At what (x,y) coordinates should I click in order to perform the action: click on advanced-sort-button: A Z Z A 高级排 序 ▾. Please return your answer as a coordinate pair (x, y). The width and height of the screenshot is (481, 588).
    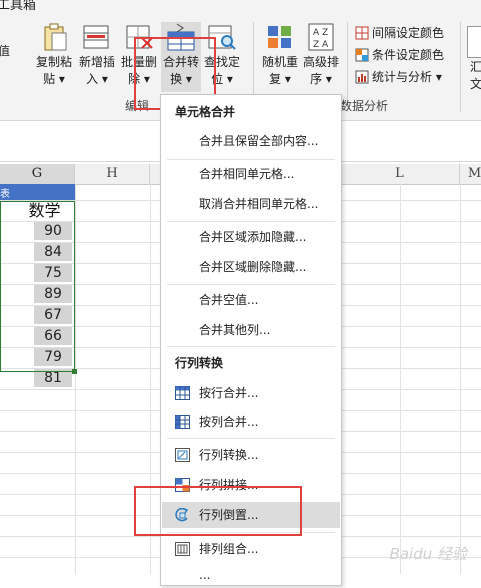
    Looking at the image, I should click on (321, 55).